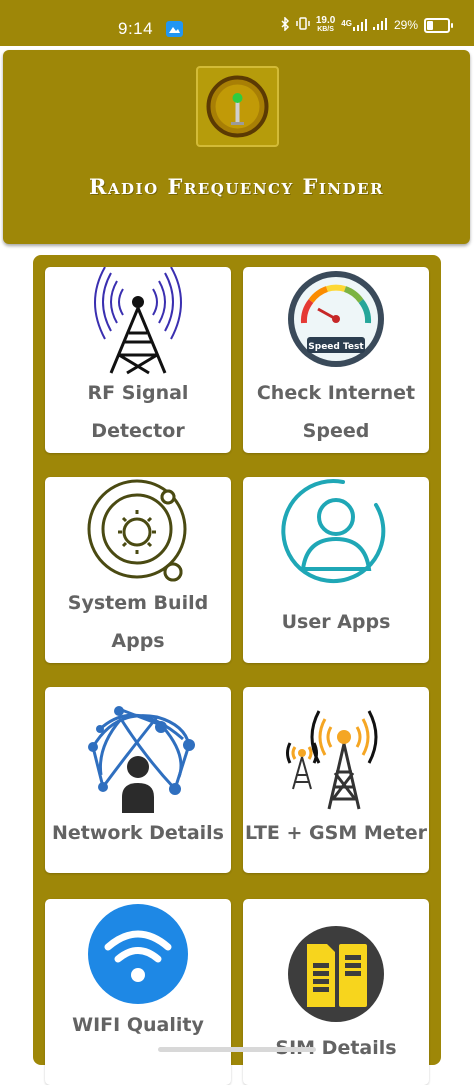 This screenshot has width=474, height=1085. I want to click on user-icon, so click(336, 532).